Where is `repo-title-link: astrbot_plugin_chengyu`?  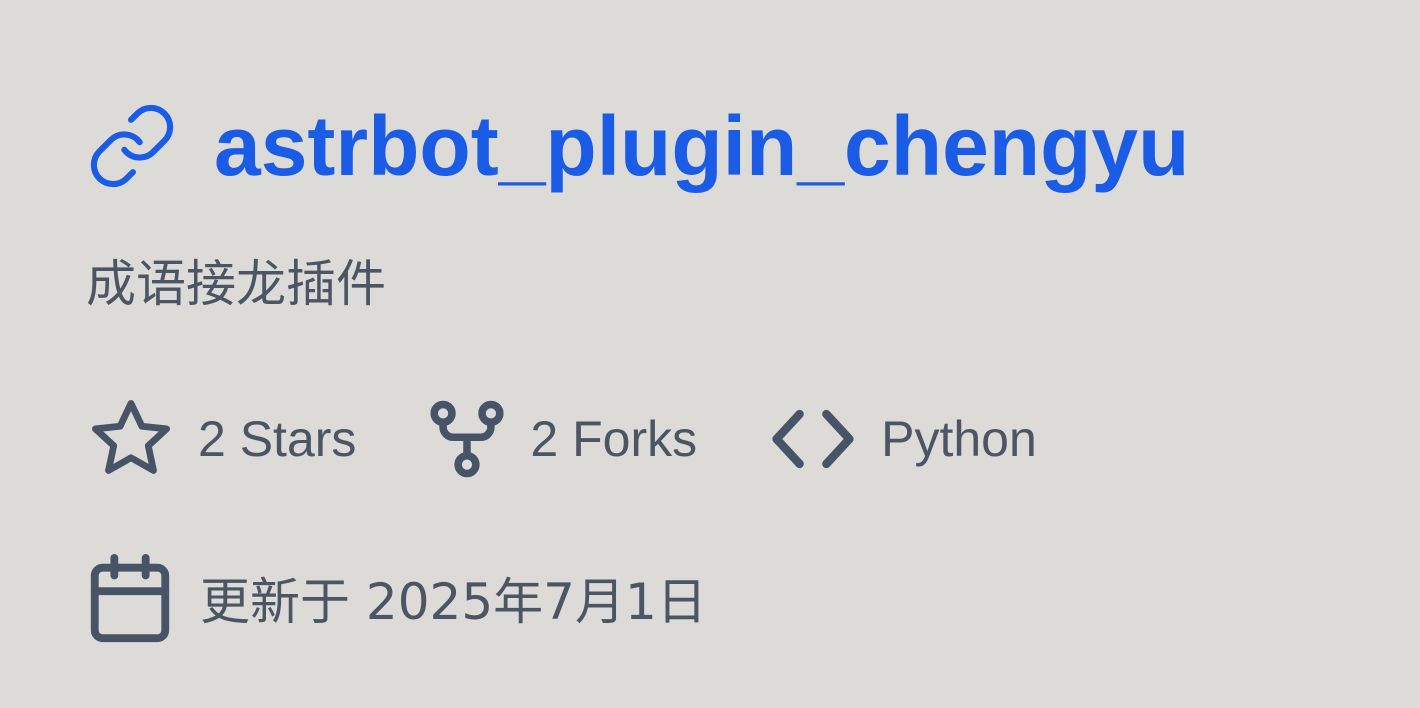
repo-title-link: astrbot_plugin_chengyu is located at coordinates (637, 146).